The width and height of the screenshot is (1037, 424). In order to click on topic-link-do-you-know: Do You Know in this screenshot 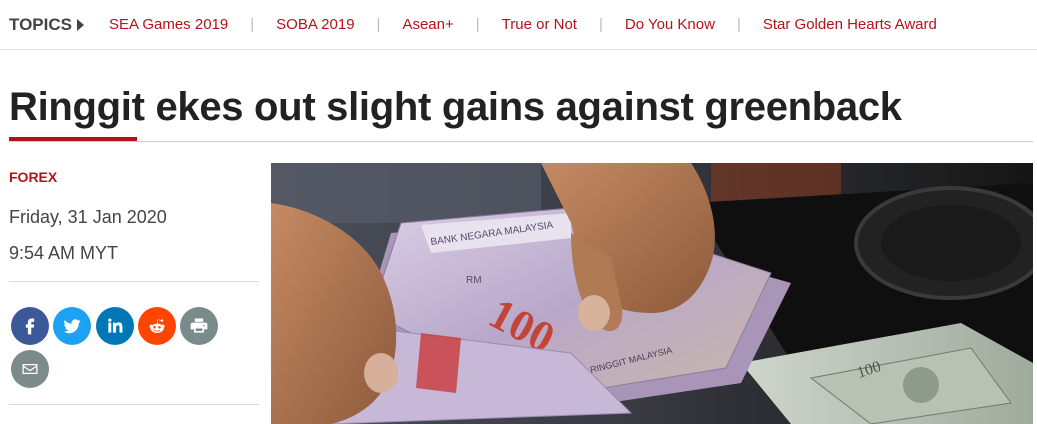, I will do `click(670, 24)`.